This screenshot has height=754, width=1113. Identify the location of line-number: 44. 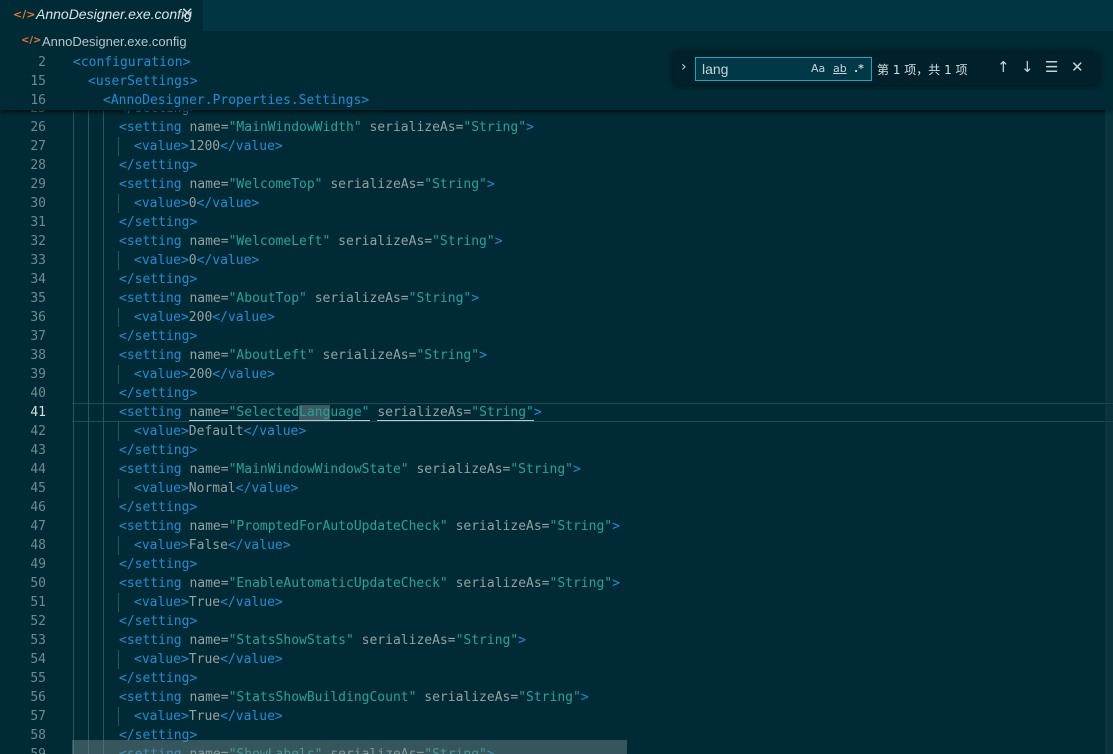
(38, 469).